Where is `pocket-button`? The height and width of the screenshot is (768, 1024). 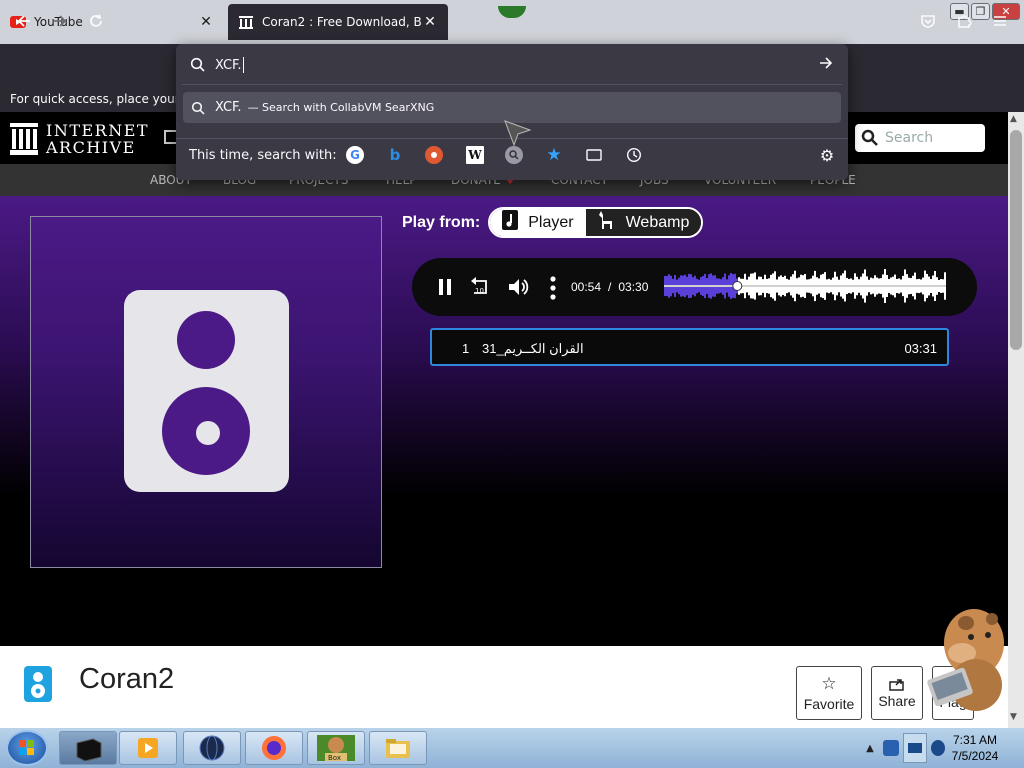 pocket-button is located at coordinates (928, 21).